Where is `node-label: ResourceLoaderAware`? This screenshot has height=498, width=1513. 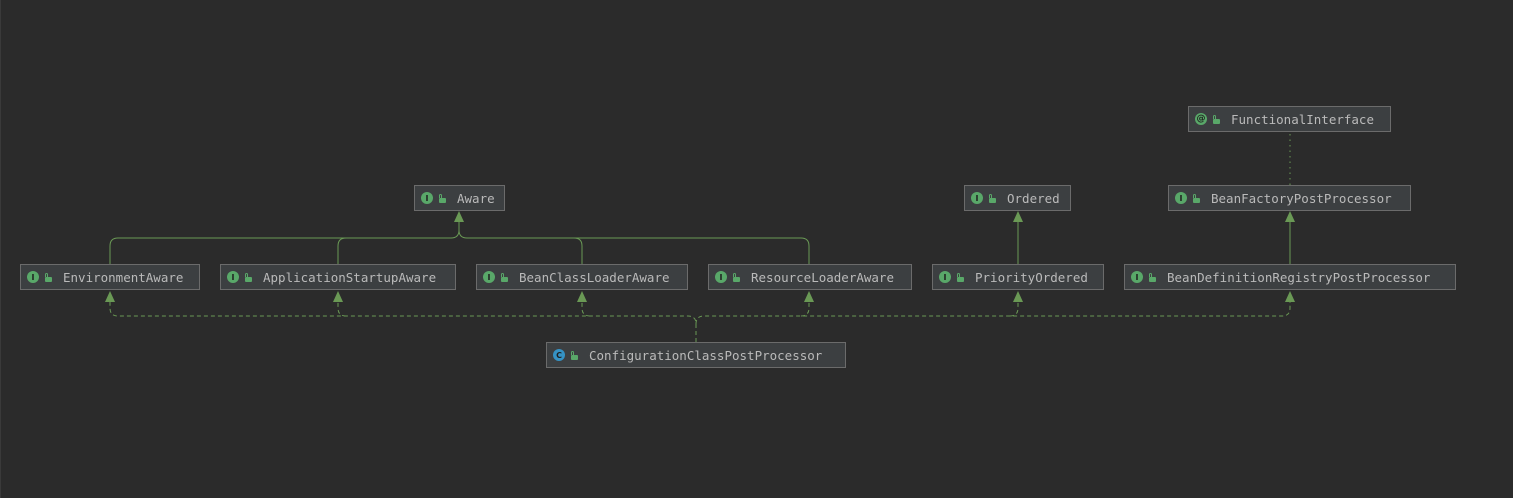
node-label: ResourceLoaderAware is located at coordinates (822, 277).